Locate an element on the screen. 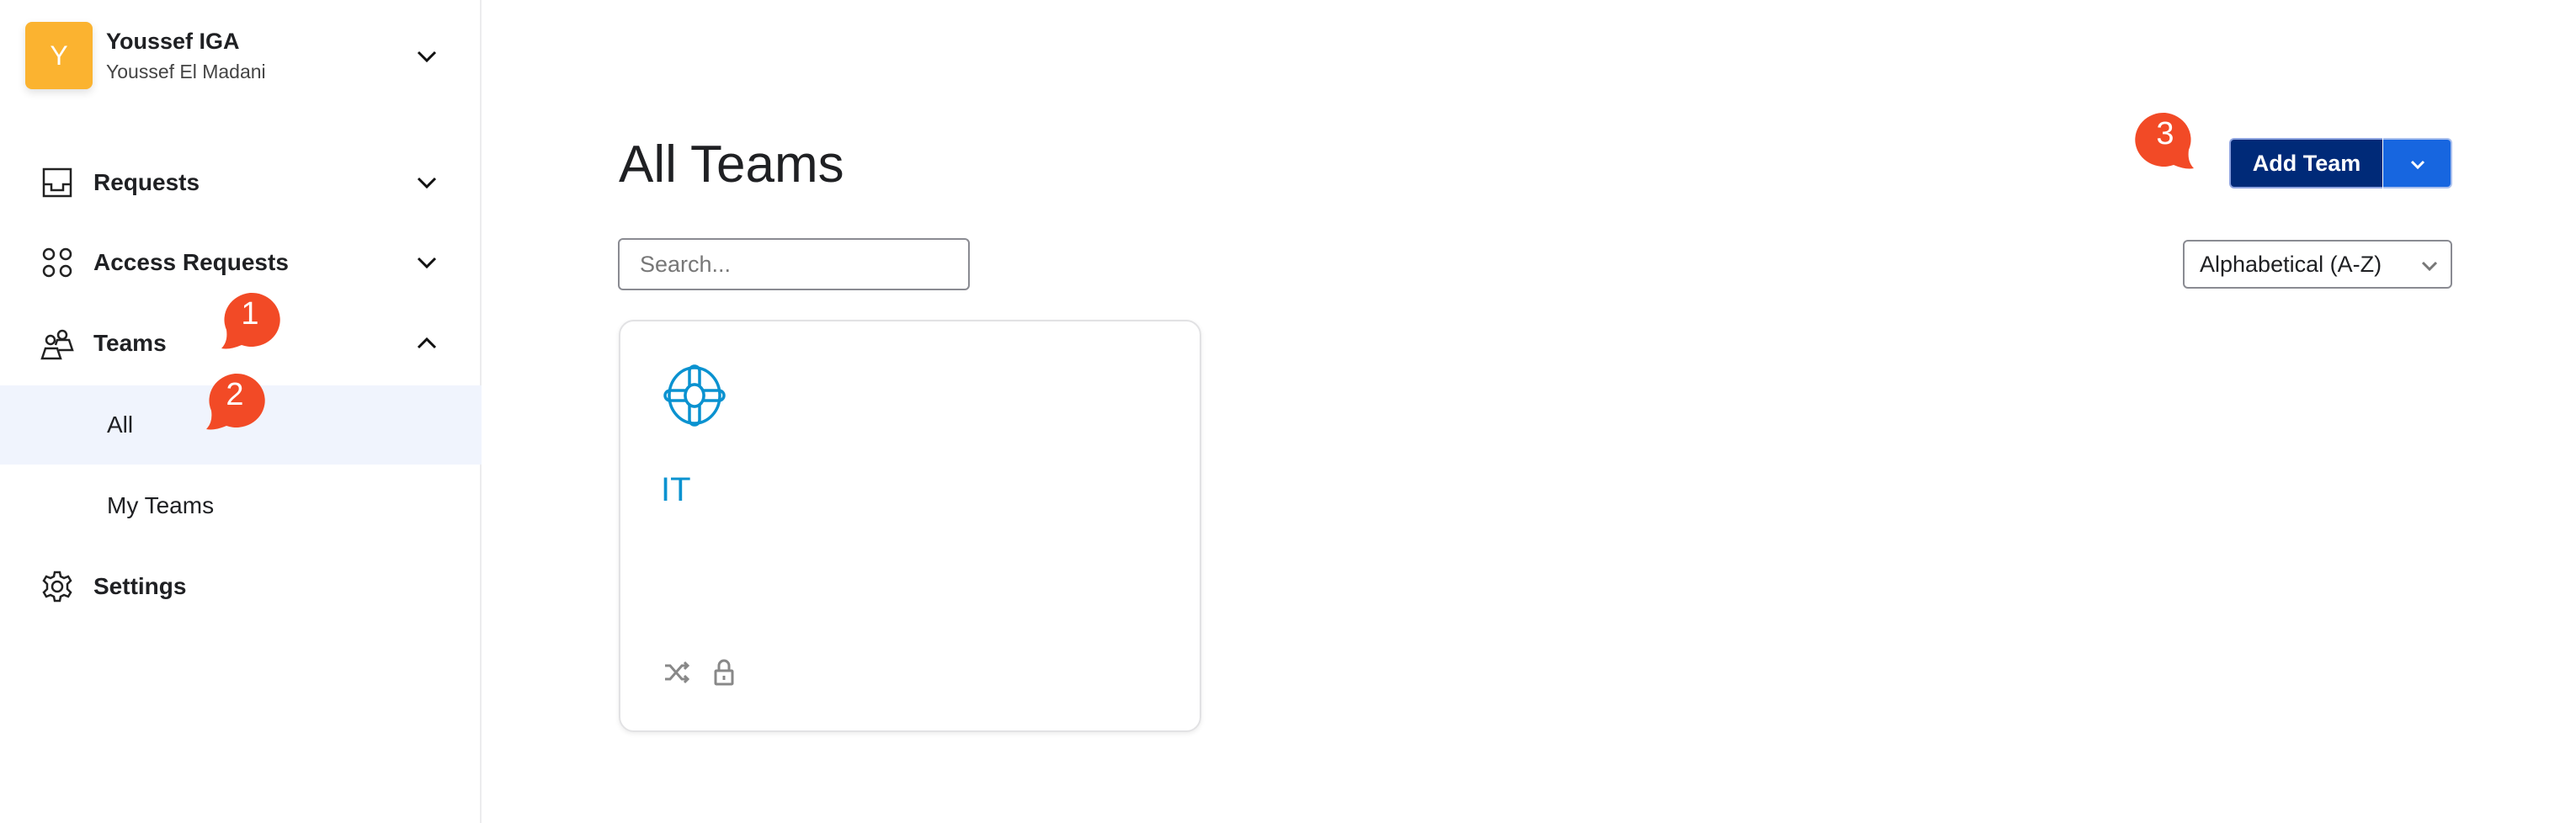 The width and height of the screenshot is (2576, 823). lifebuoy-icon is located at coordinates (695, 395).